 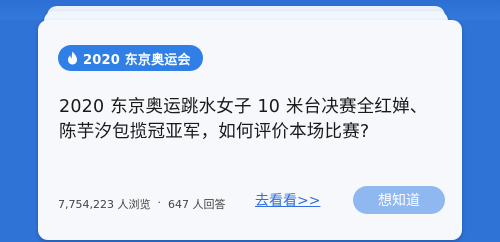 I want to click on go-see-link: 去看看>>, so click(x=287, y=200).